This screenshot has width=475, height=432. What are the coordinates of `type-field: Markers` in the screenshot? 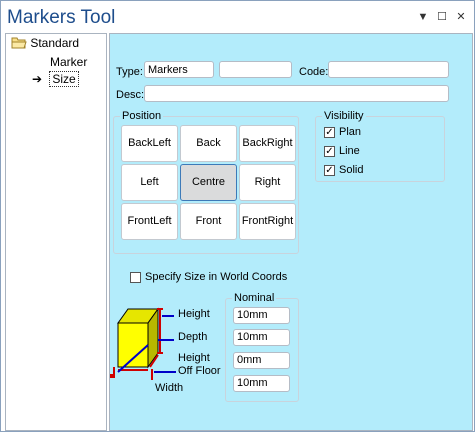 It's located at (179, 69).